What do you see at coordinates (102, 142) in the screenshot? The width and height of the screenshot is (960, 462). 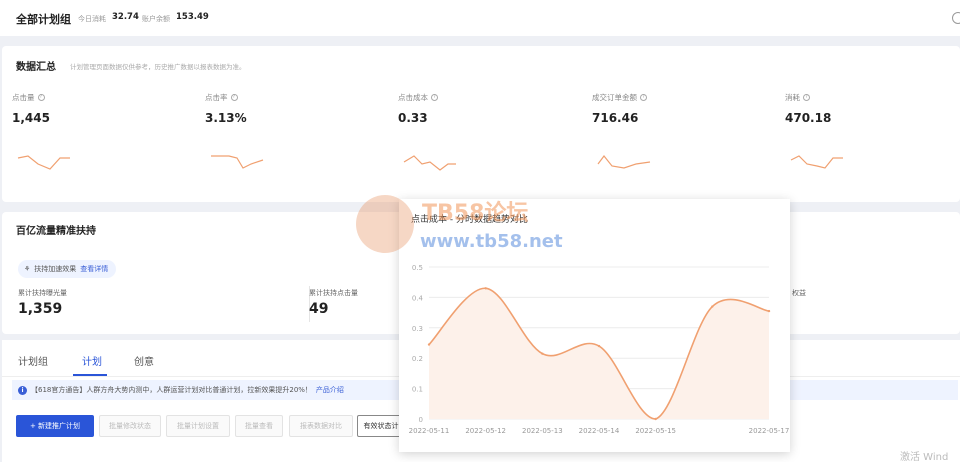 I see `metric-clicks: 点击量? 1,445` at bounding box center [102, 142].